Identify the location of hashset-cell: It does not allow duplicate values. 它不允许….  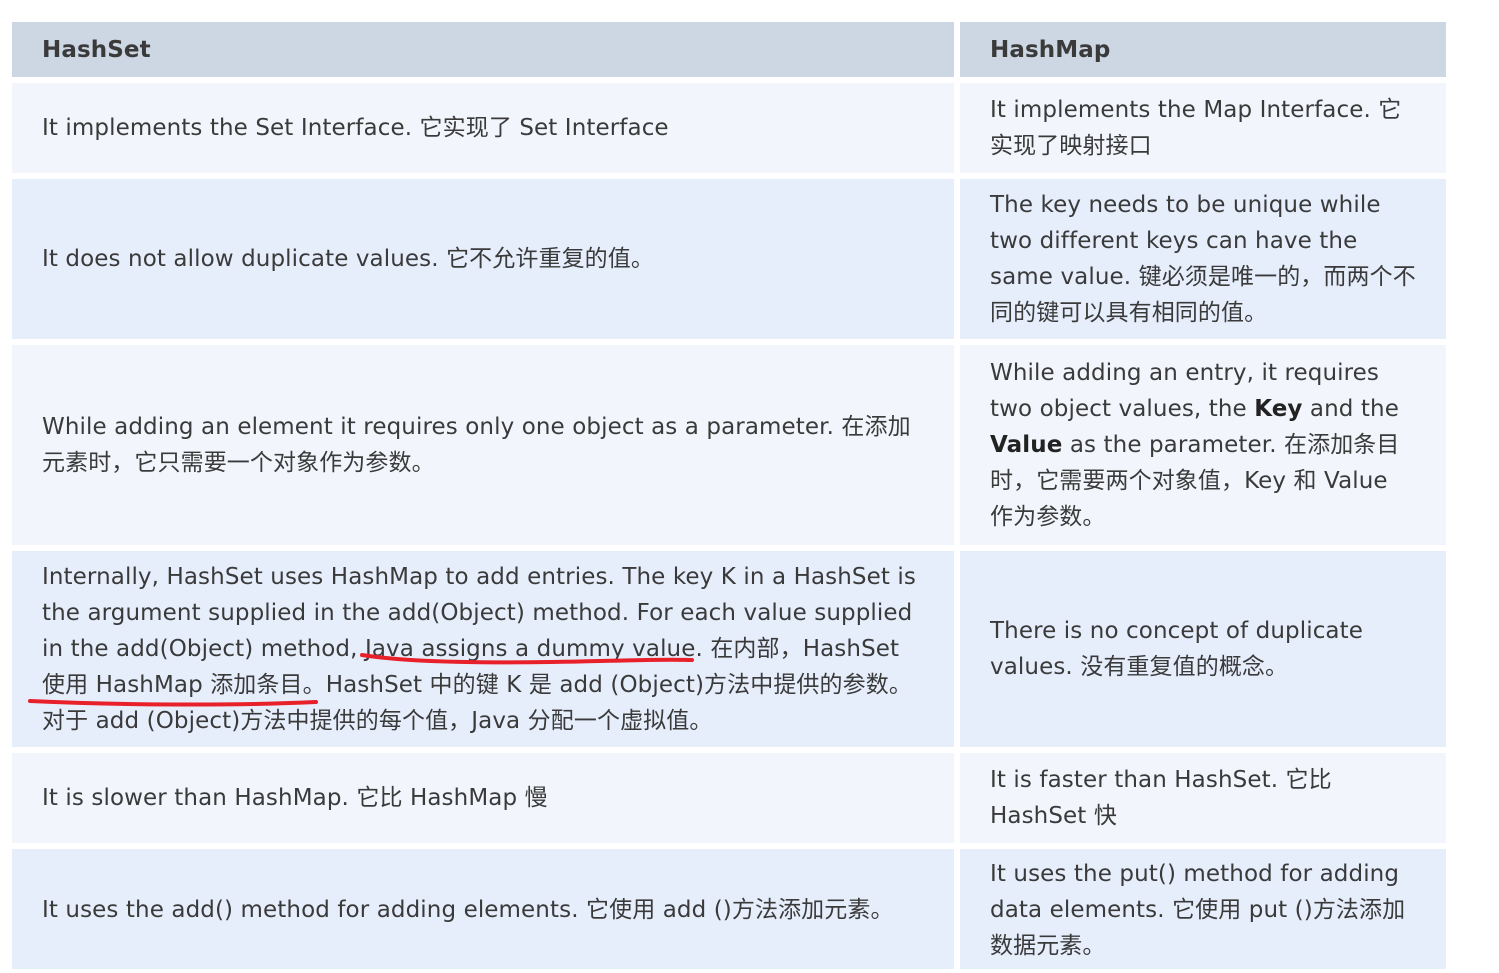
(483, 256).